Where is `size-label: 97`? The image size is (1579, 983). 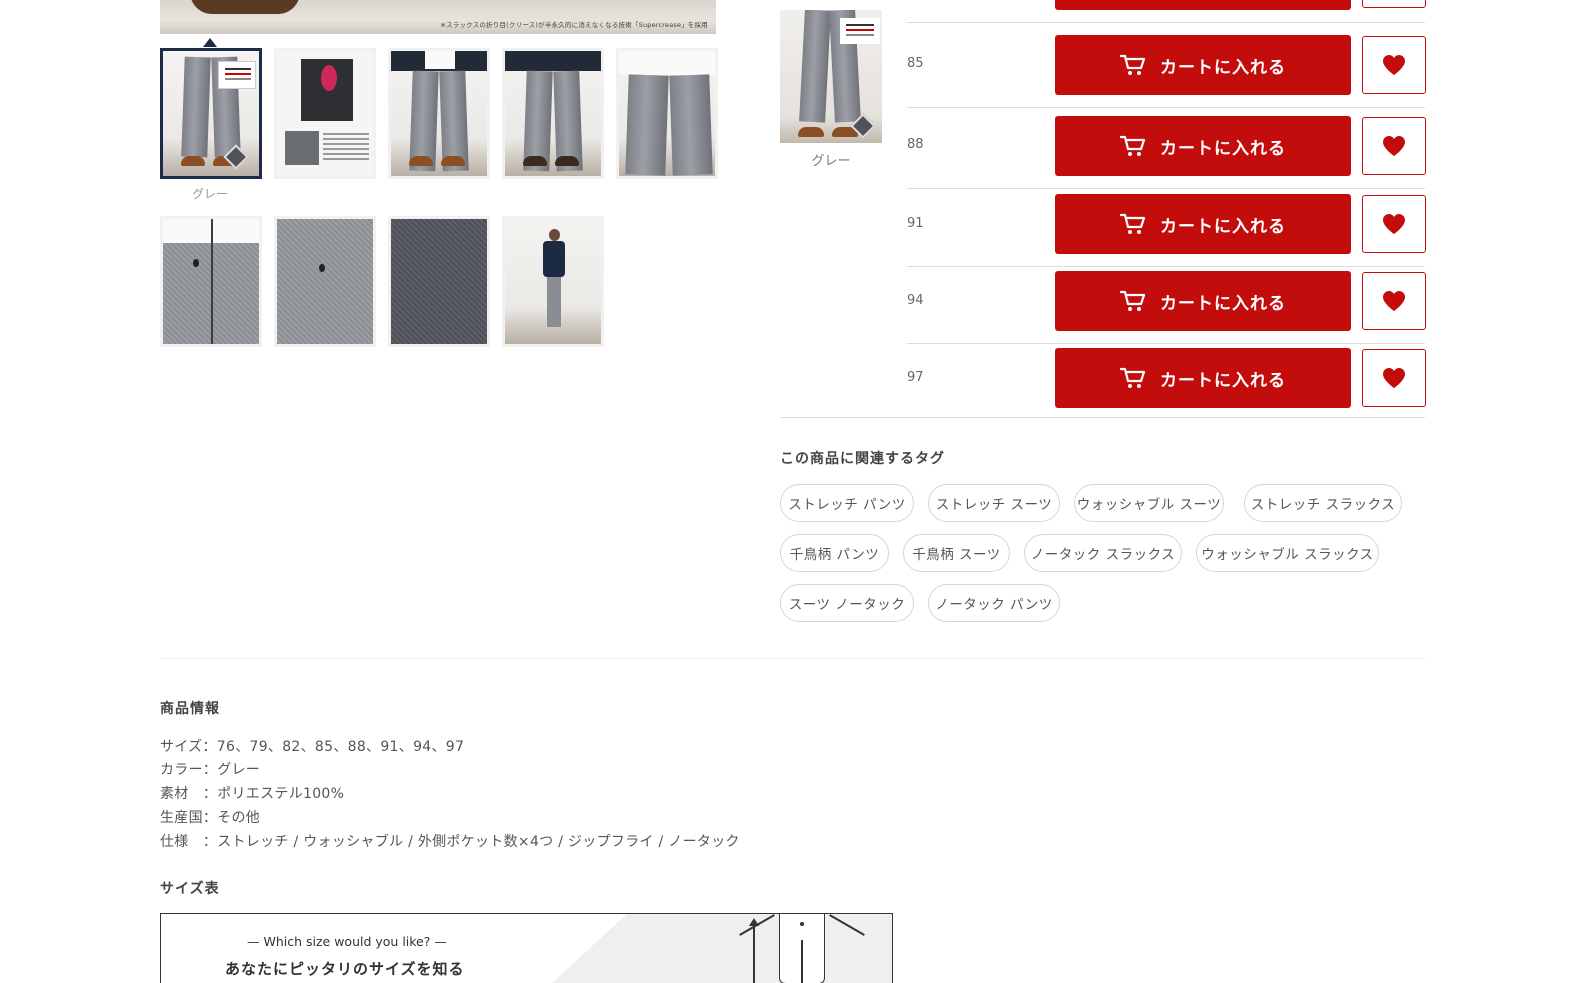 size-label: 97 is located at coordinates (915, 377).